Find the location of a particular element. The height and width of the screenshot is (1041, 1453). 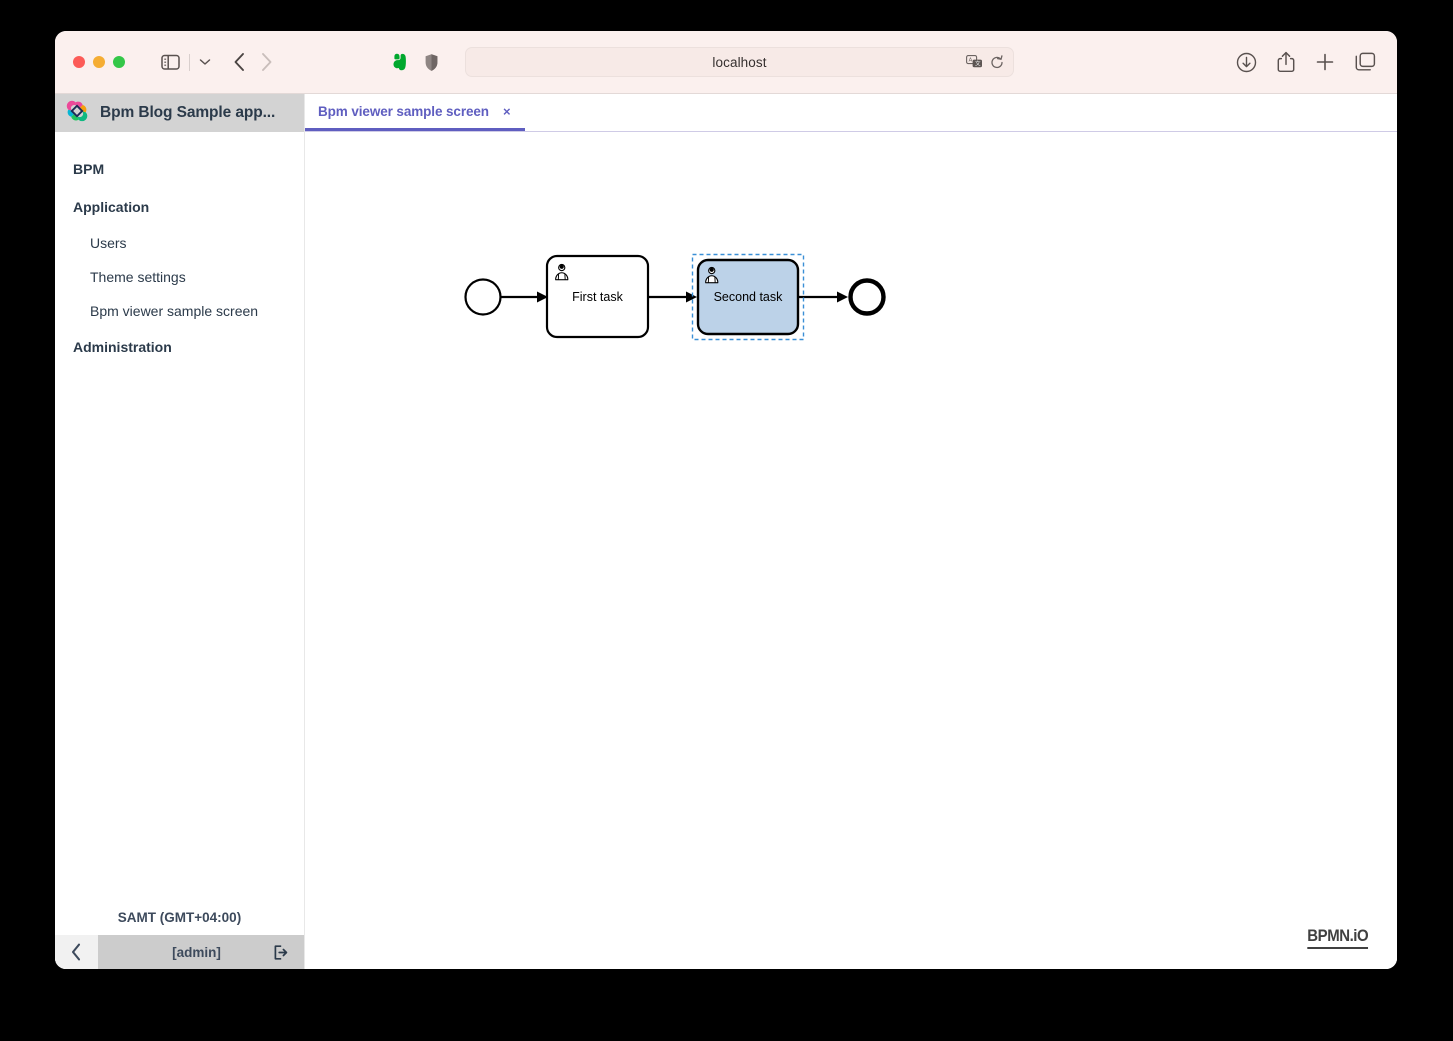

address-input: localhost is located at coordinates (739, 62).